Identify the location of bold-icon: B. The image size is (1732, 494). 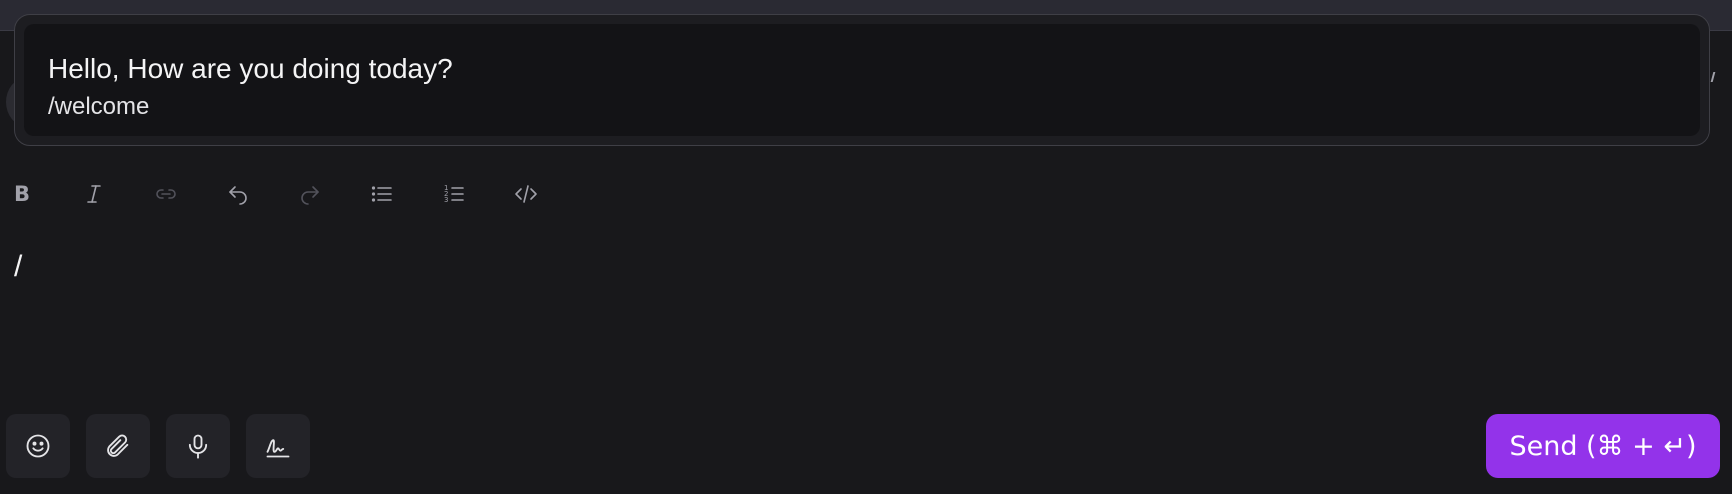
(21, 194).